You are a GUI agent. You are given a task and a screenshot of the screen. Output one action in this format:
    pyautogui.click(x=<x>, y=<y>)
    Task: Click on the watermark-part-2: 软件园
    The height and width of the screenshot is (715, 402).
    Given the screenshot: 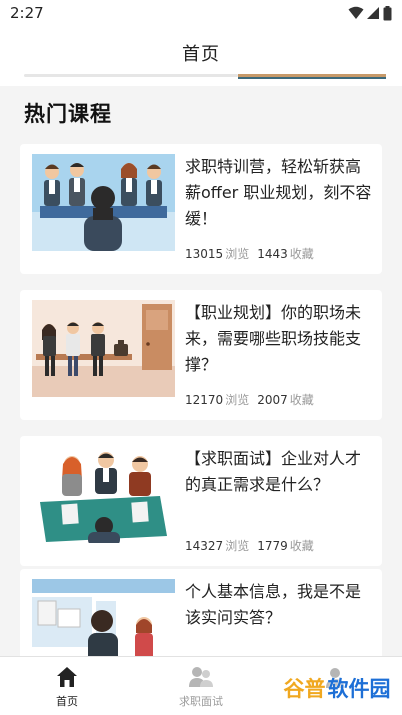 What is the action you would take?
    pyautogui.click(x=359, y=689)
    